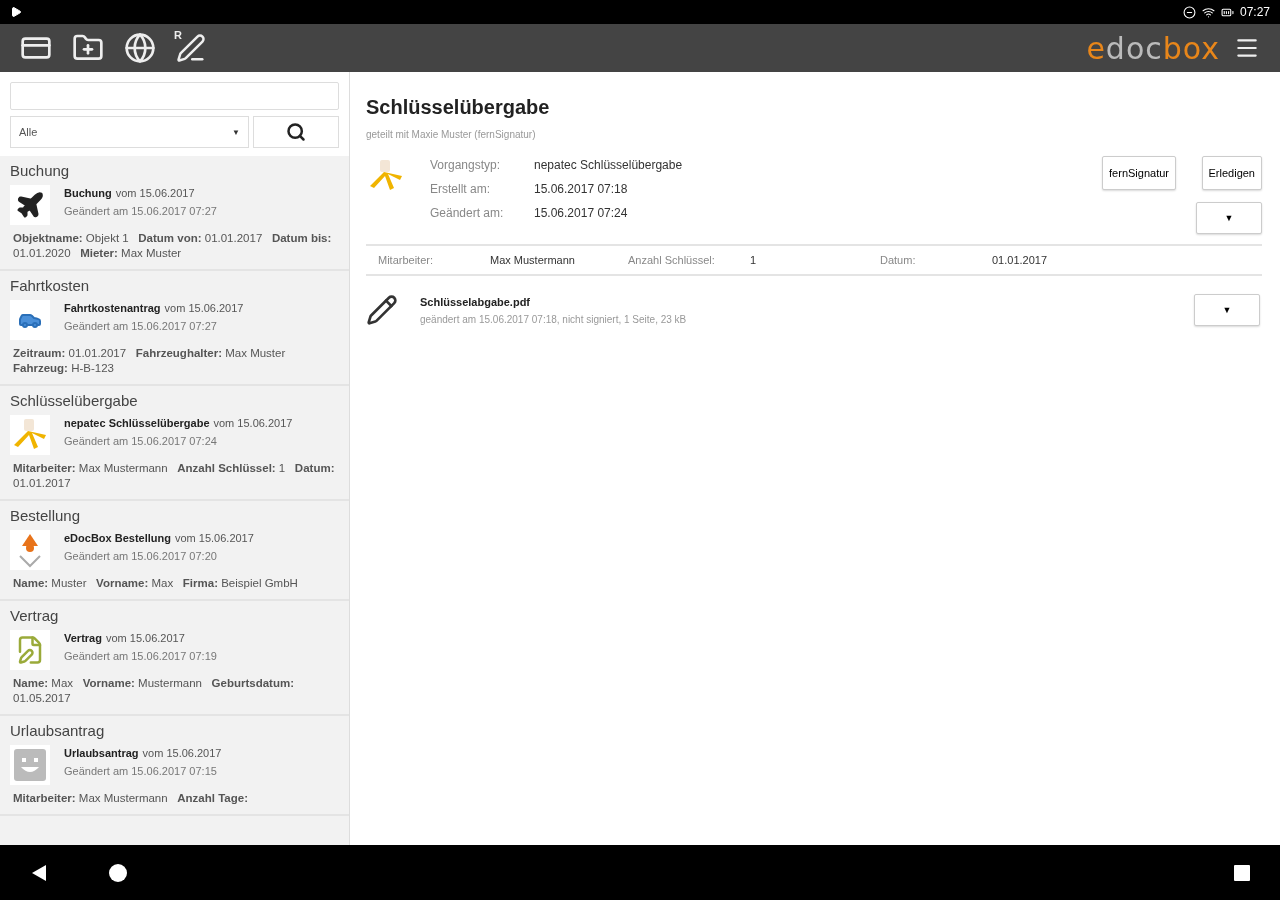  I want to click on play-store-icon, so click(16, 12).